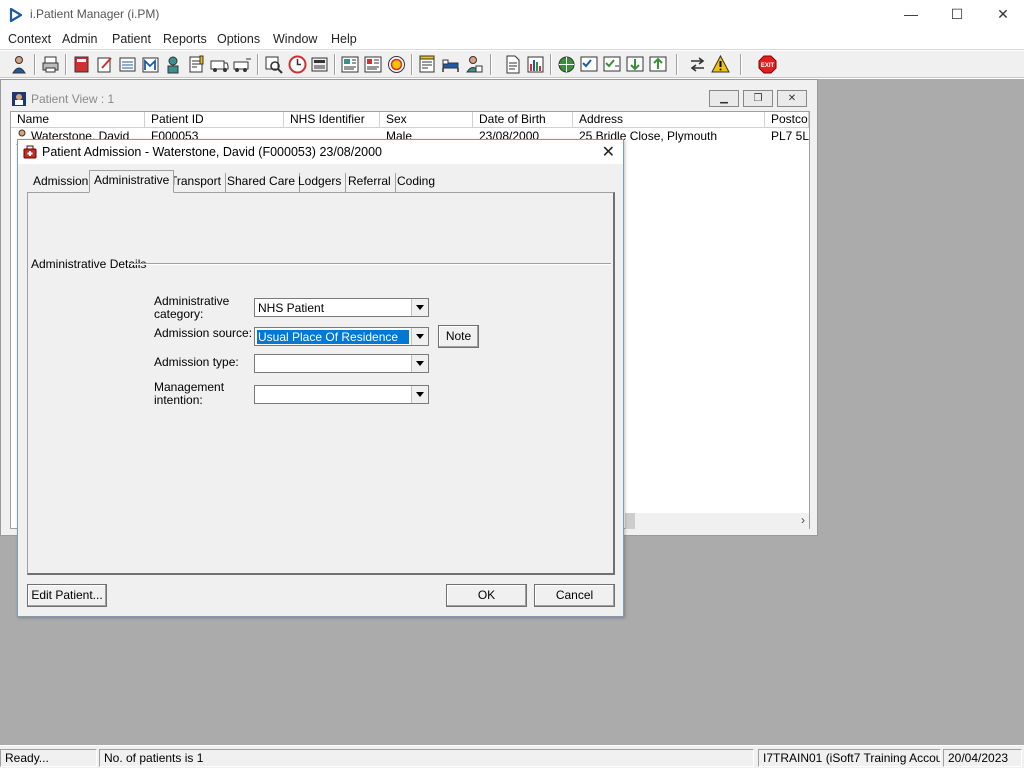  I want to click on group-divider, so click(371, 264).